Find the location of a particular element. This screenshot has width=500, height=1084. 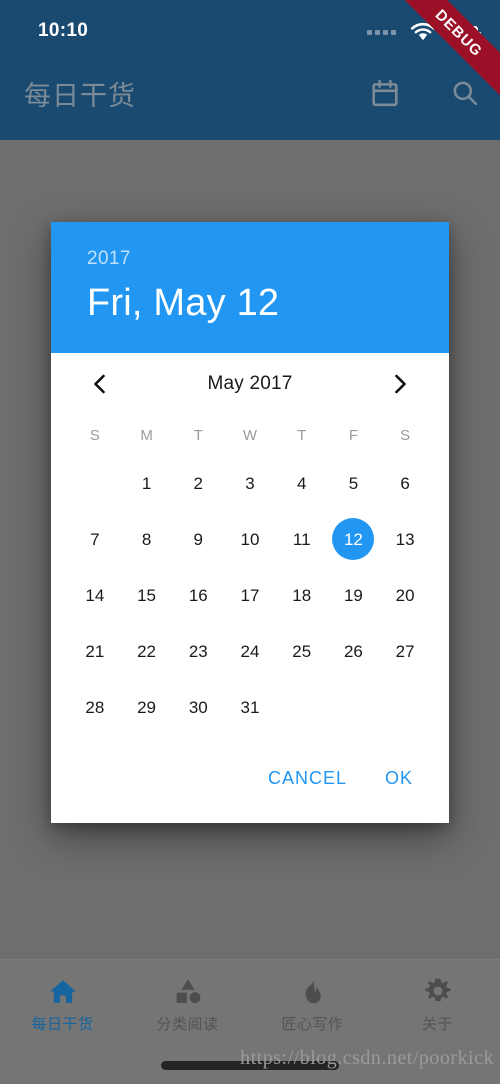

calendar-day-number: 13 is located at coordinates (405, 539).